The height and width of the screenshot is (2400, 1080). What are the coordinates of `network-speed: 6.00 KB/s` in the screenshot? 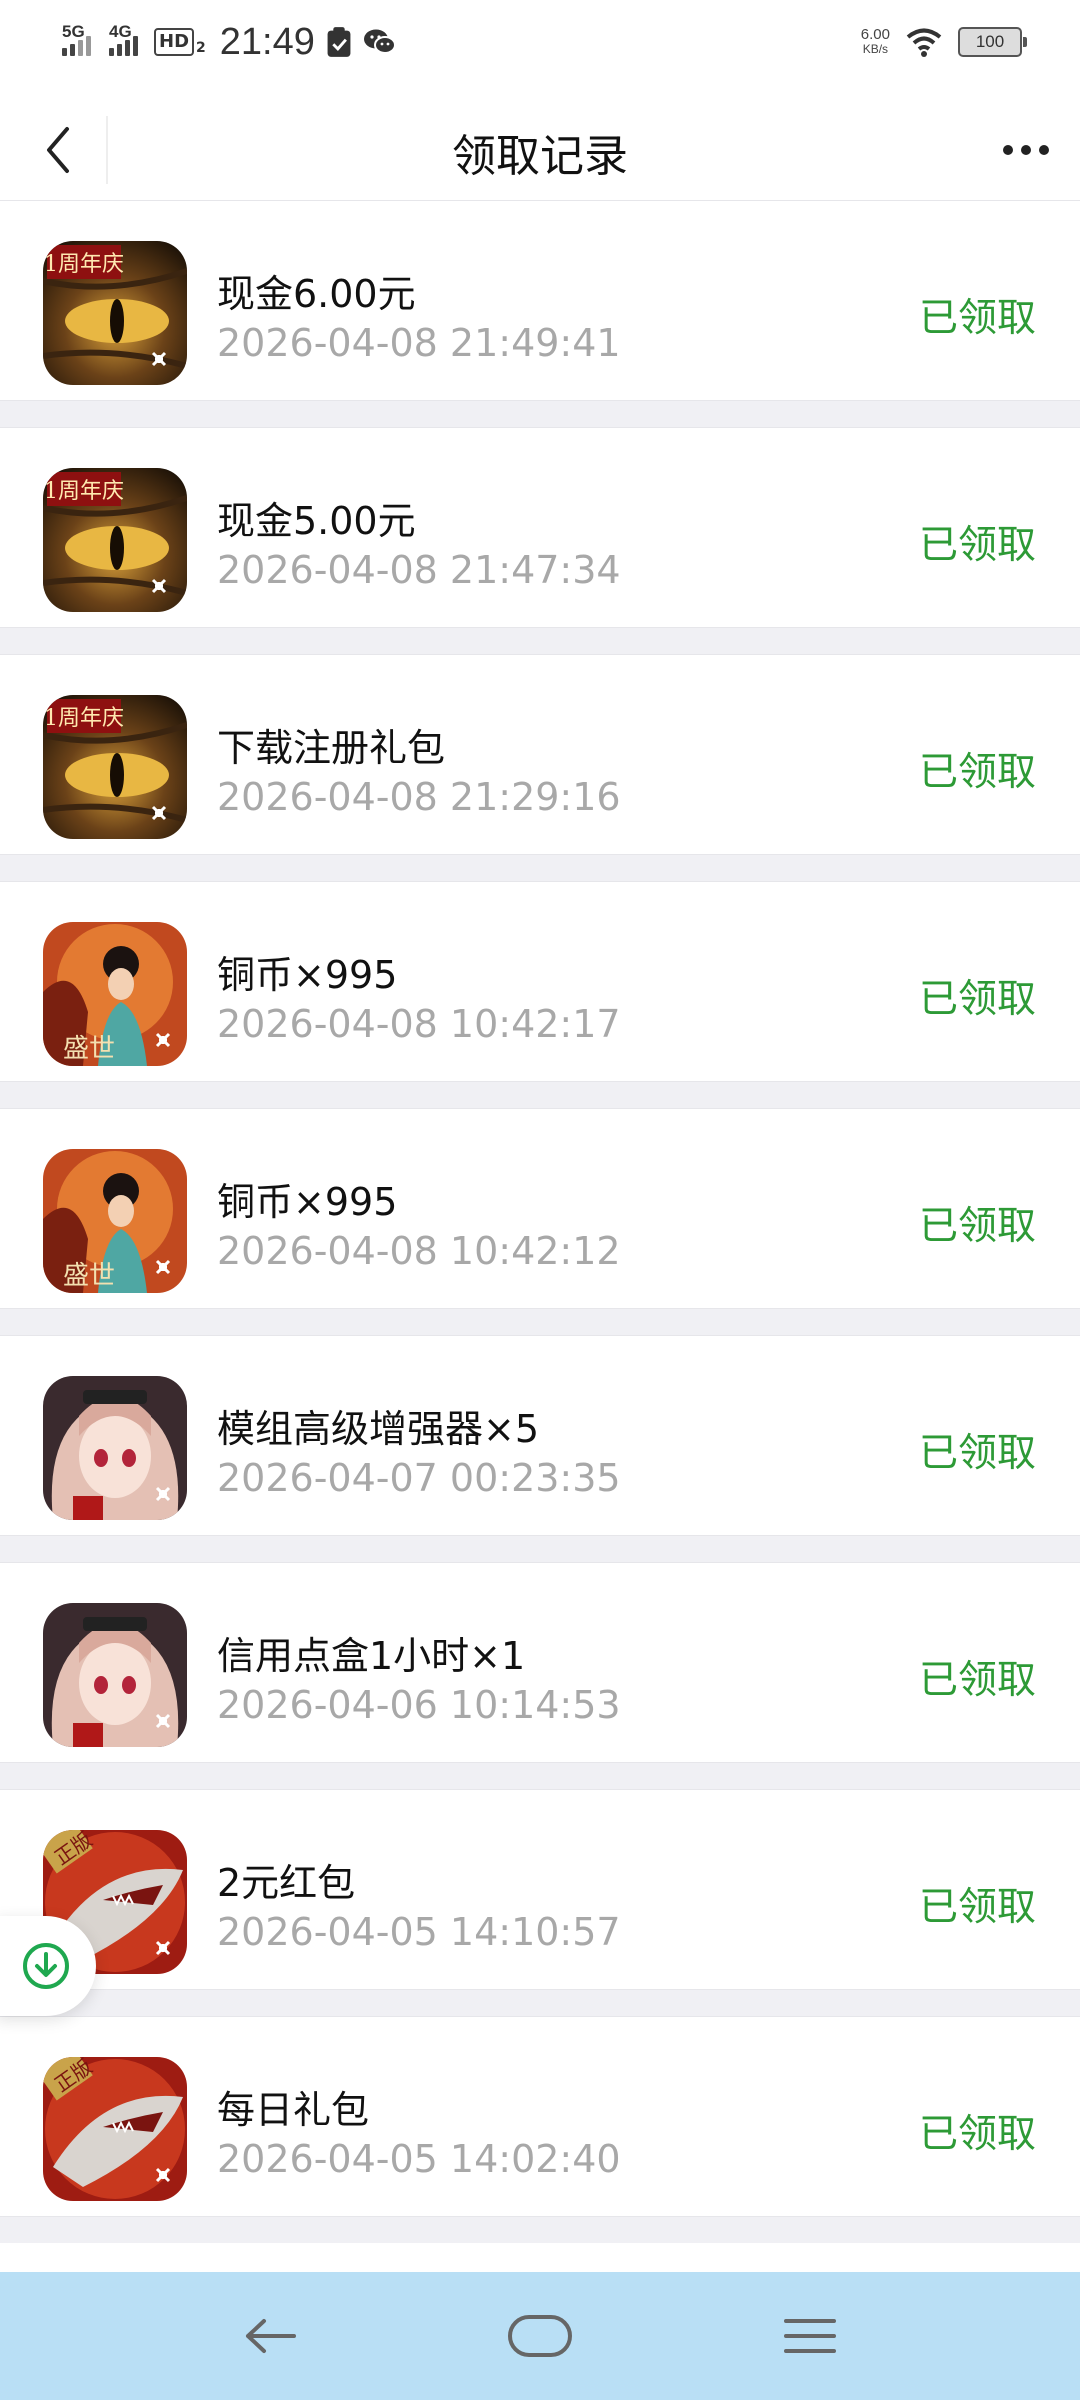 It's located at (875, 42).